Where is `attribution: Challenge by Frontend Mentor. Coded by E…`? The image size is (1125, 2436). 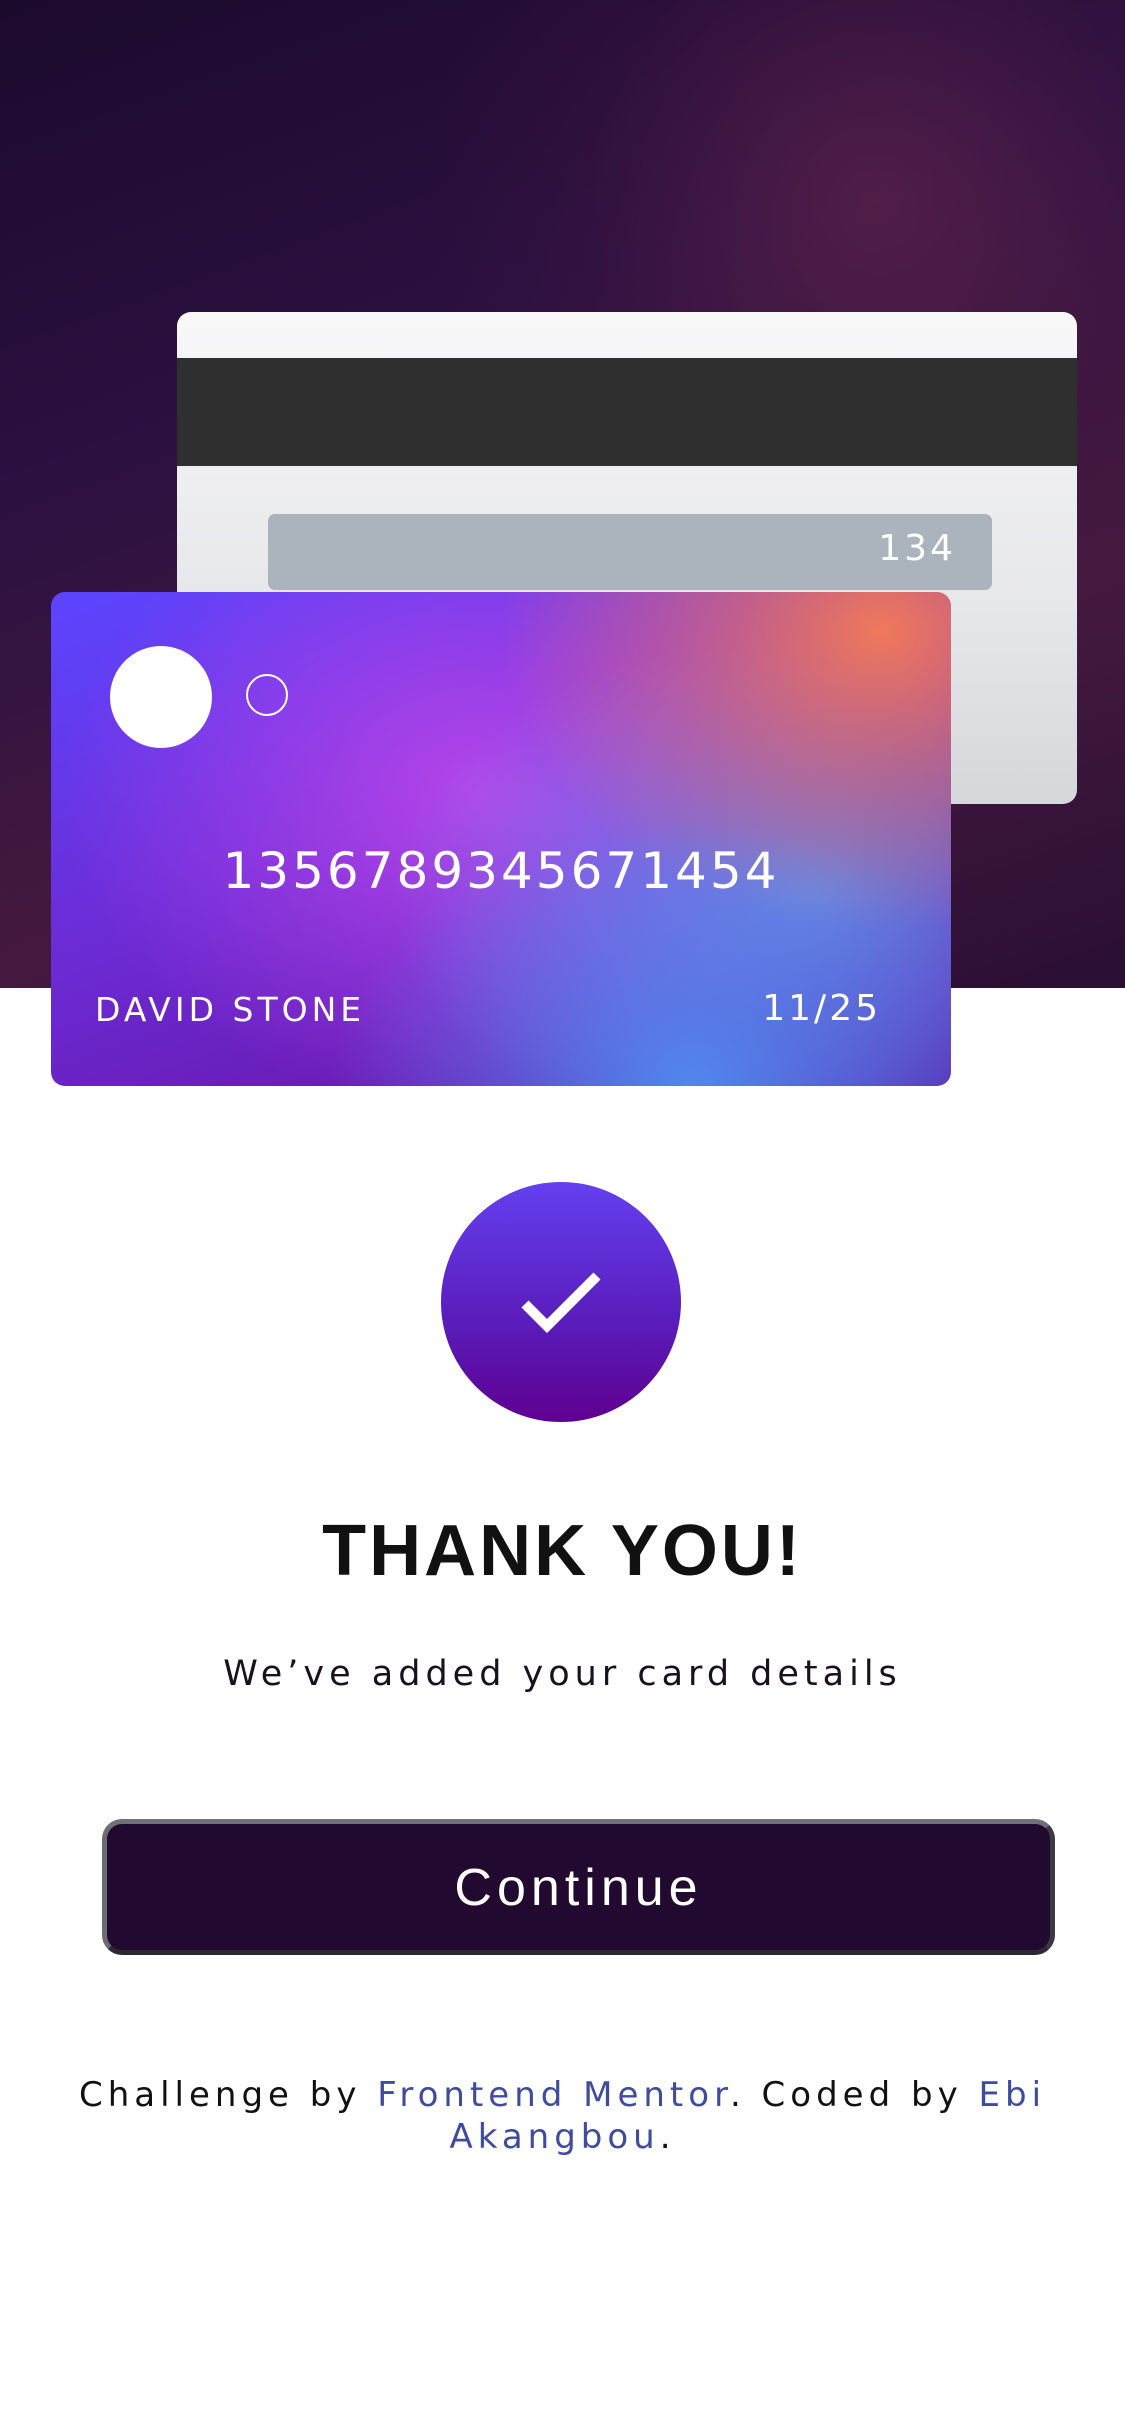
attribution: Challenge by Frontend Mentor. Coded by E… is located at coordinates (562, 2116).